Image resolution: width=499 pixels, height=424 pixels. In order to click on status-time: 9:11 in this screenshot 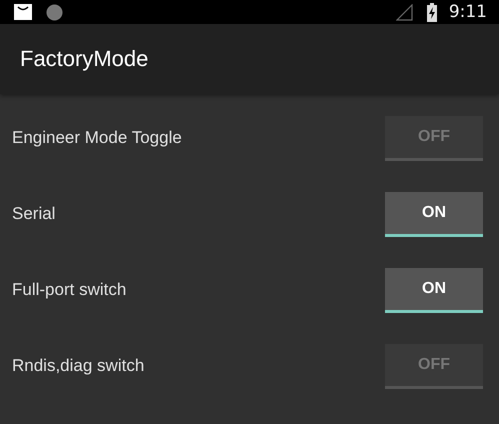, I will do `click(467, 12)`.